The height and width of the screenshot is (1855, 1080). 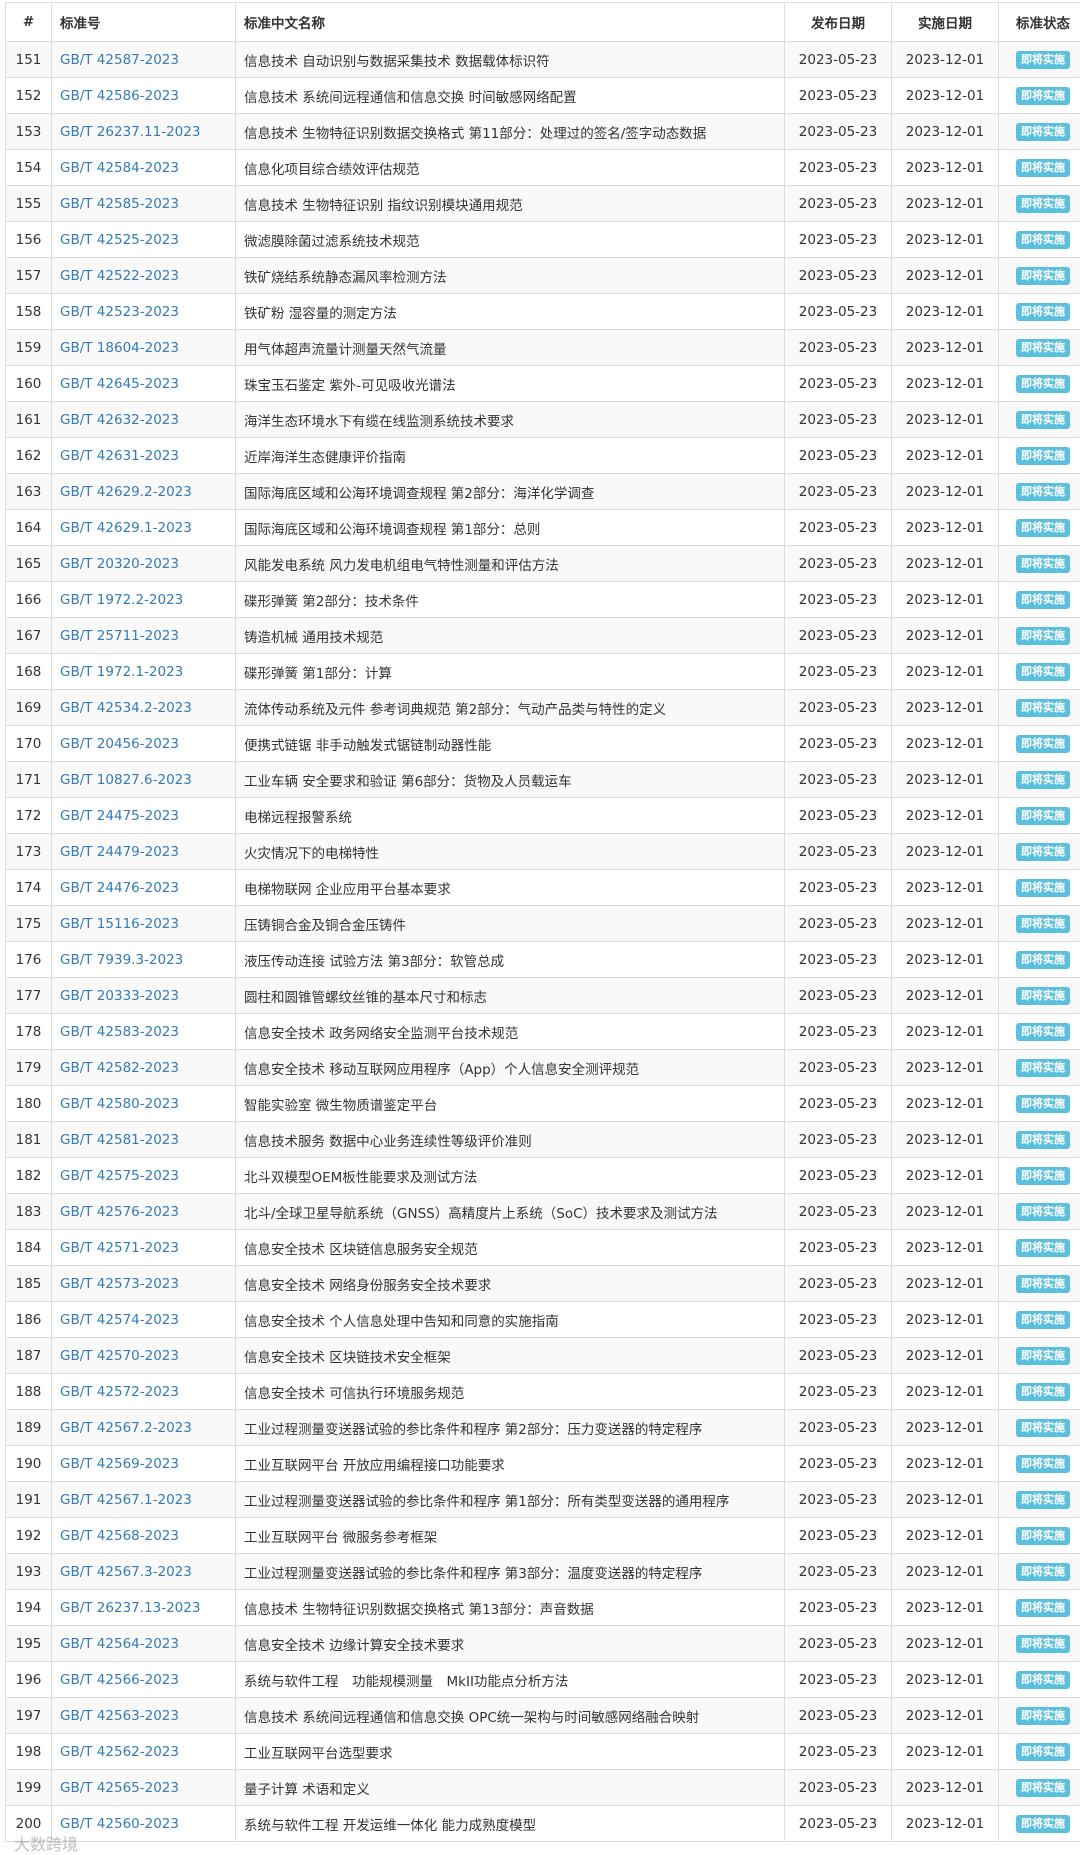 I want to click on standard-code-link: GB/T 42587-2023, so click(x=119, y=60).